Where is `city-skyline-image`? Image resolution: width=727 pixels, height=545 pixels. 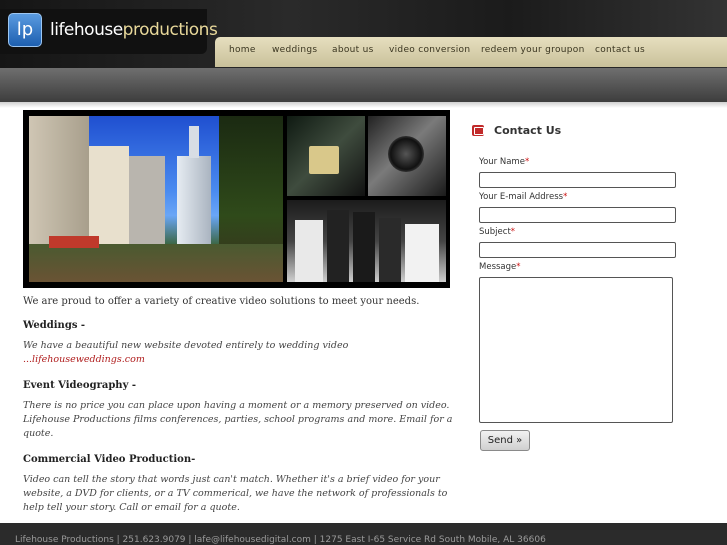 city-skyline-image is located at coordinates (156, 199).